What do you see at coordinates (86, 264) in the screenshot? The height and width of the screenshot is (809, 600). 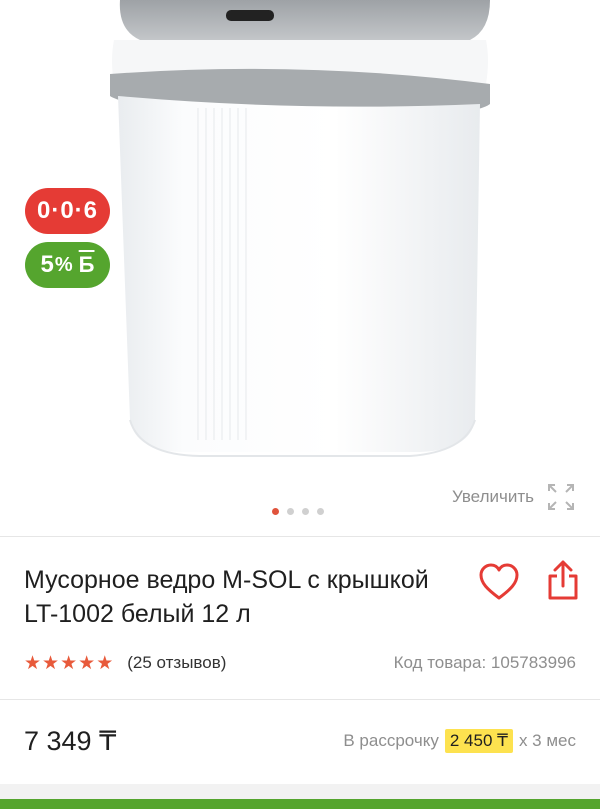 I see `bonus-letter: Б` at bounding box center [86, 264].